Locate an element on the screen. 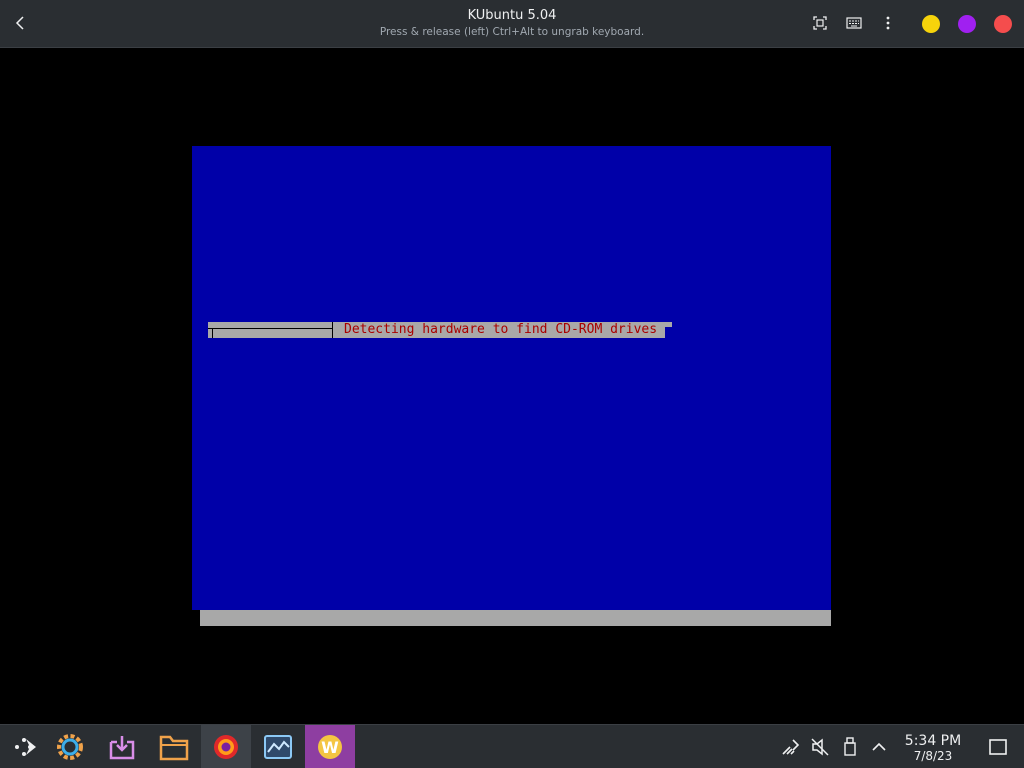  usb-device-icon is located at coordinates (850, 747).